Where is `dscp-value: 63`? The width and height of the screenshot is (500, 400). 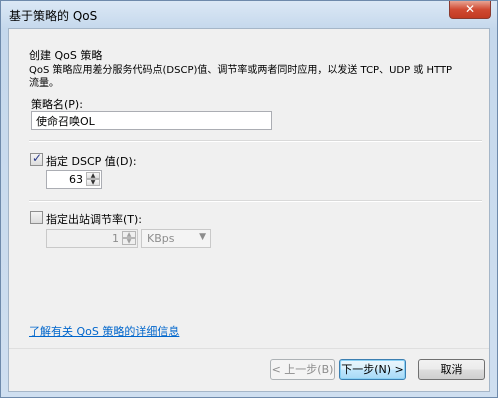 dscp-value: 63 is located at coordinates (76, 179).